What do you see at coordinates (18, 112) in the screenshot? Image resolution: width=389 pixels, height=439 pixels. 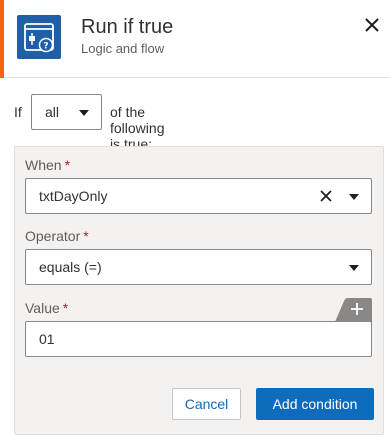 I see `if-label: If` at bounding box center [18, 112].